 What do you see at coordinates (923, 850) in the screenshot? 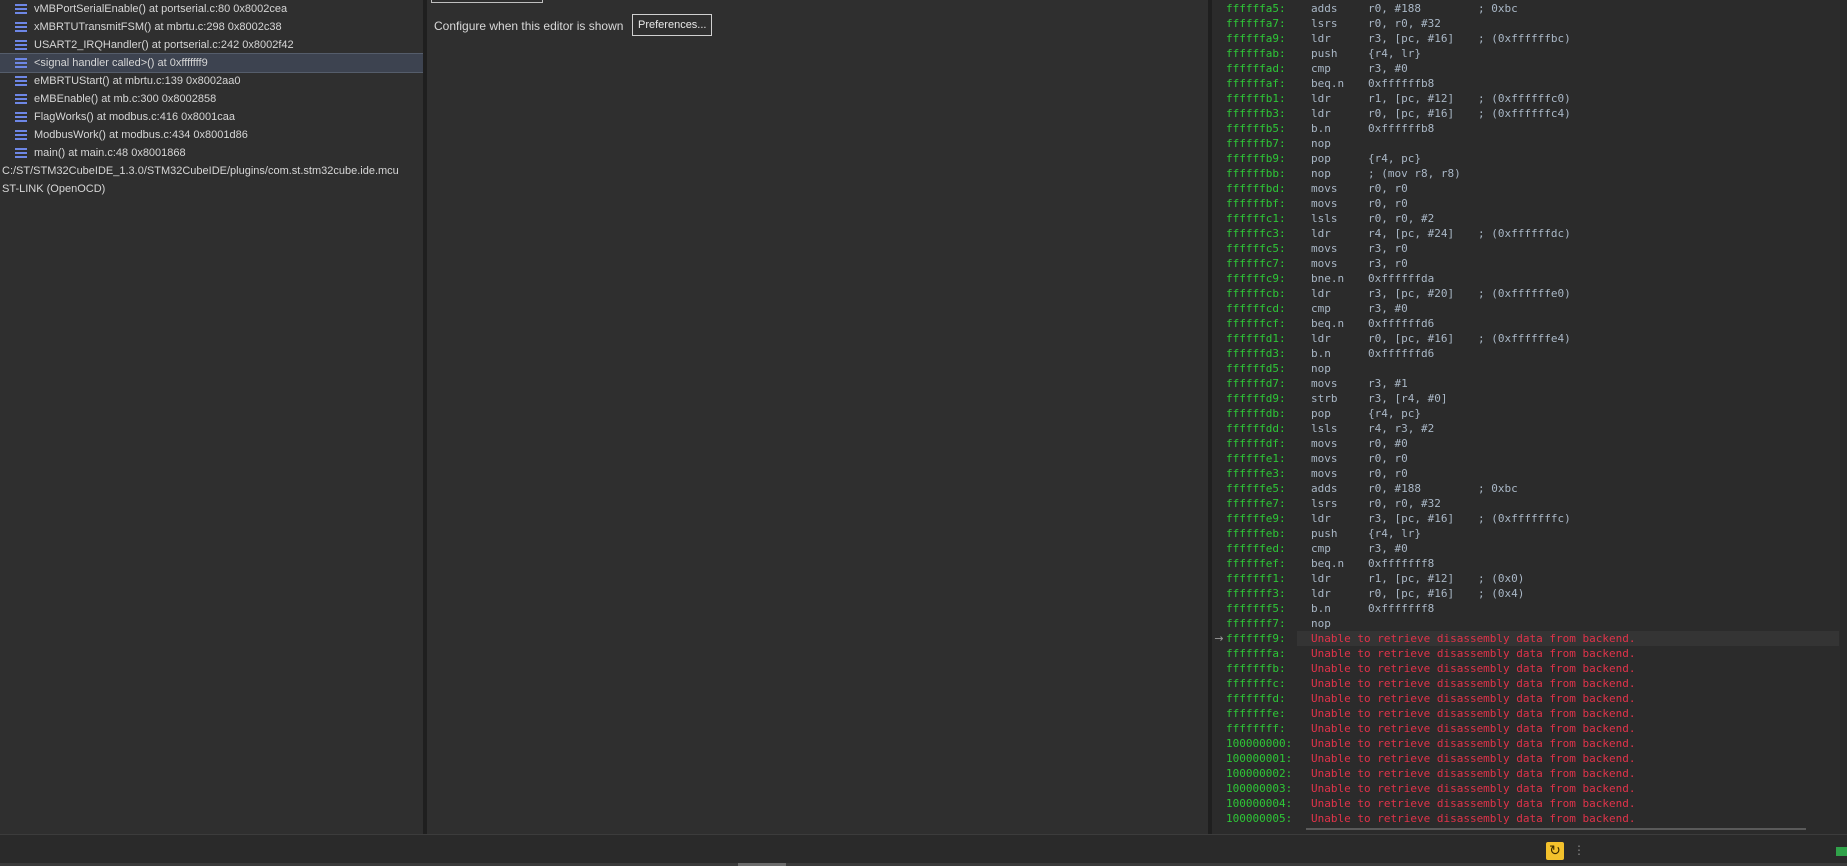
I see `status-bar: ↻ ⋮` at bounding box center [923, 850].